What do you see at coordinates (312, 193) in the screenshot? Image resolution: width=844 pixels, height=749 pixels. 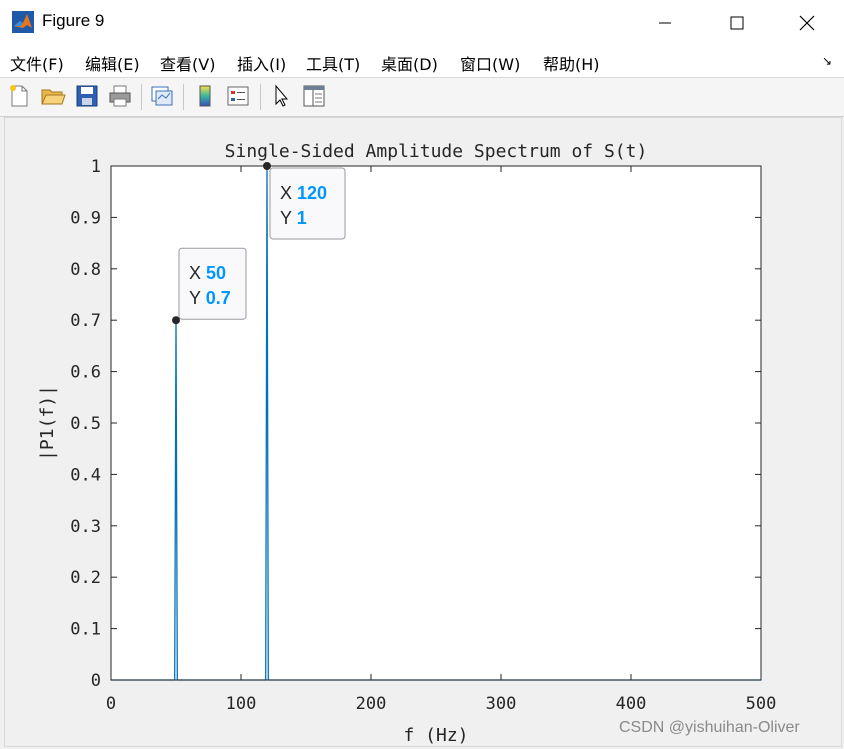 I see `datatip-x-value: 120` at bounding box center [312, 193].